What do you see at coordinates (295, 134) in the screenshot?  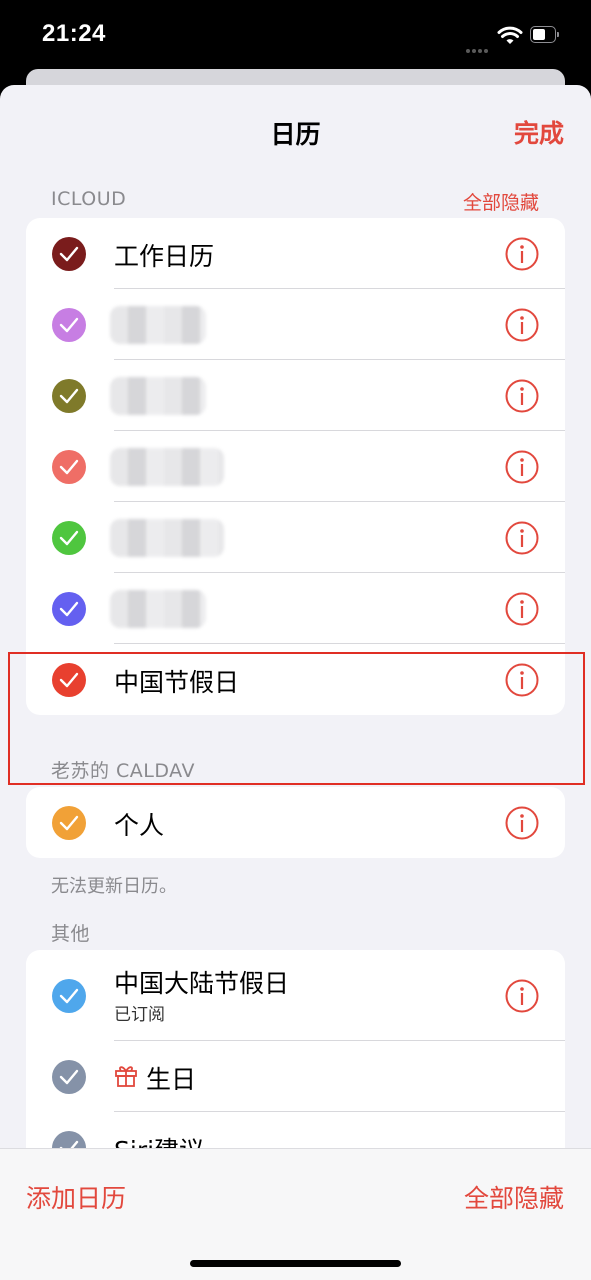 I see `page-title: 日历` at bounding box center [295, 134].